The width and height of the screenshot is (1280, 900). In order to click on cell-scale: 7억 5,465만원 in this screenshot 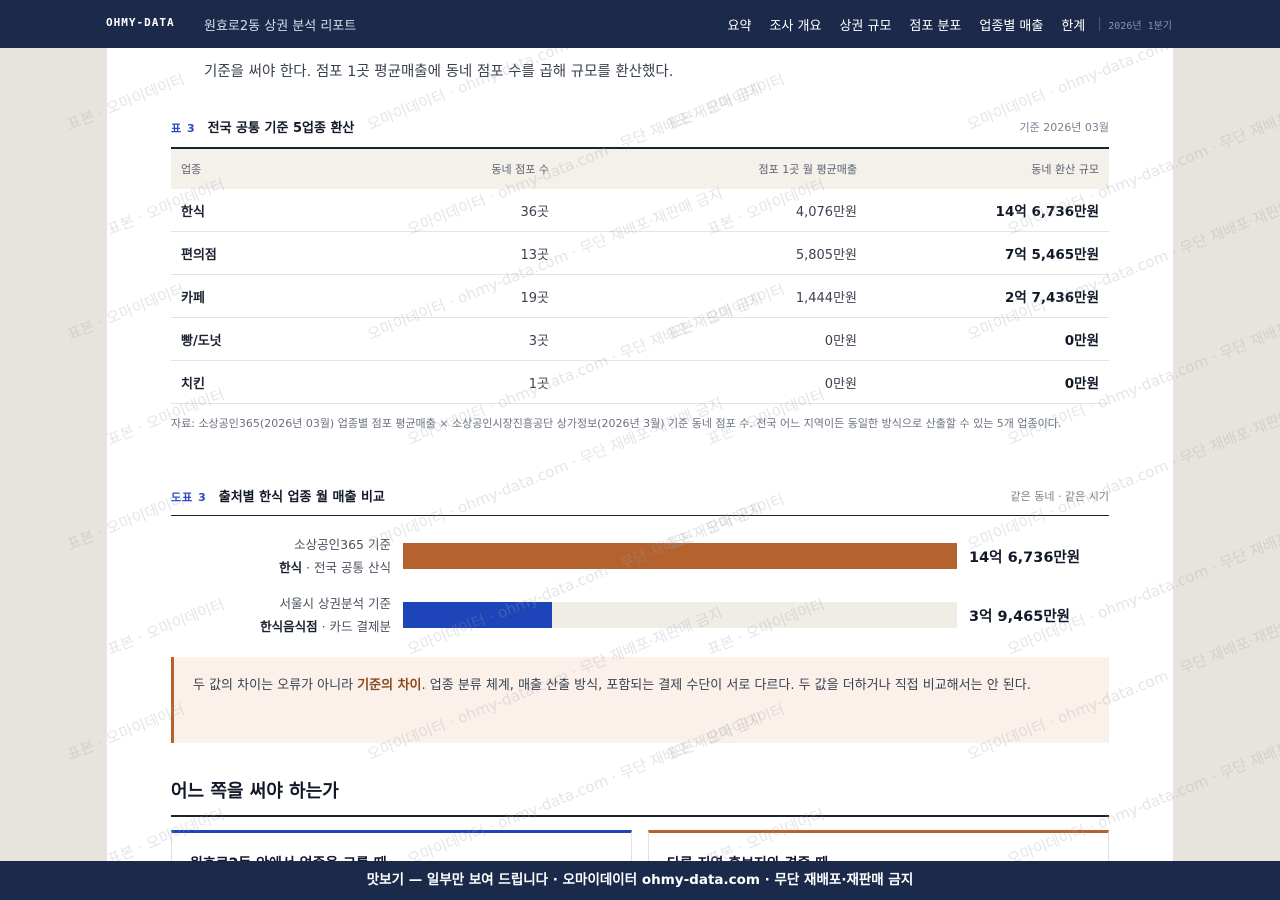, I will do `click(988, 253)`.